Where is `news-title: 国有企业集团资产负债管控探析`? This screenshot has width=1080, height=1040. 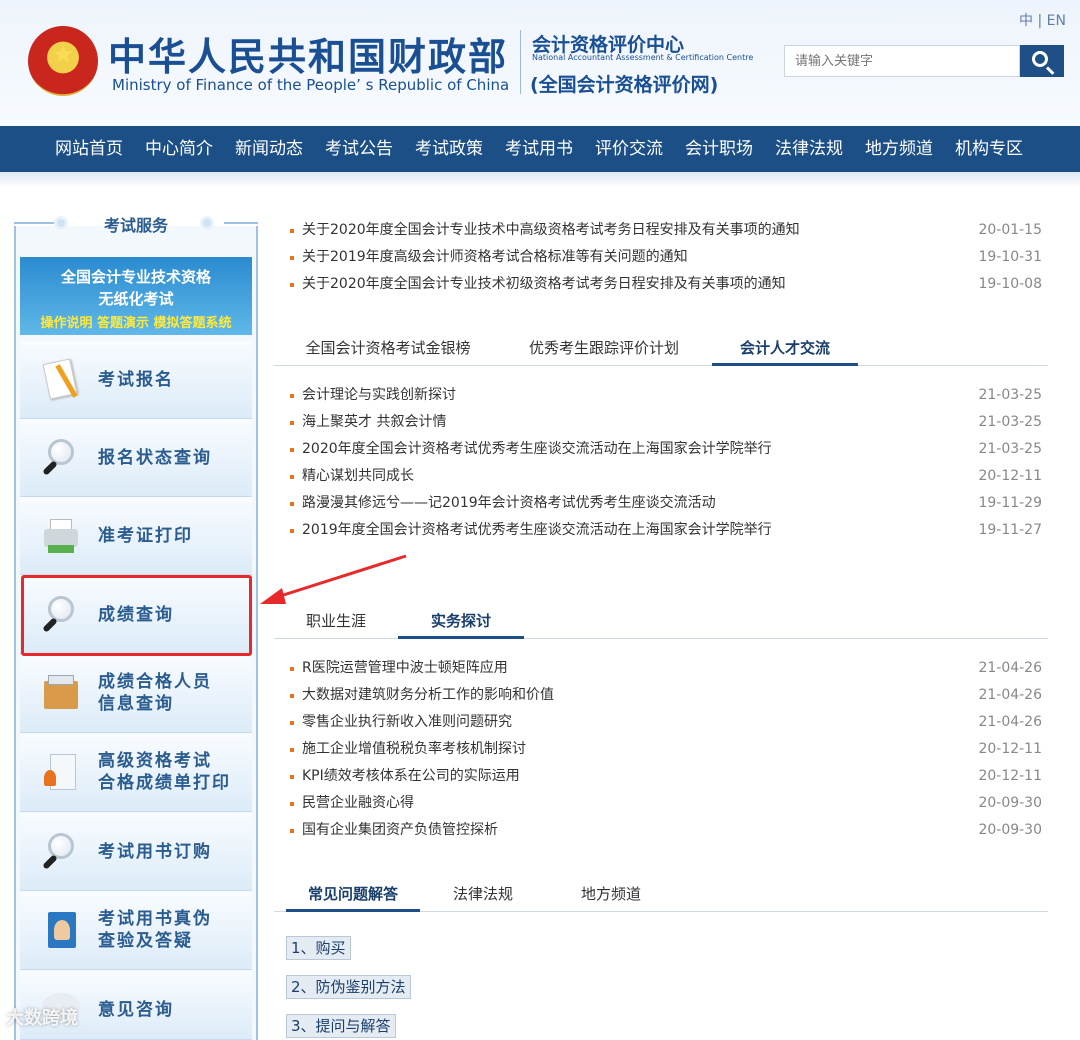 news-title: 国有企业集团资产负债管控探析 is located at coordinates (400, 830).